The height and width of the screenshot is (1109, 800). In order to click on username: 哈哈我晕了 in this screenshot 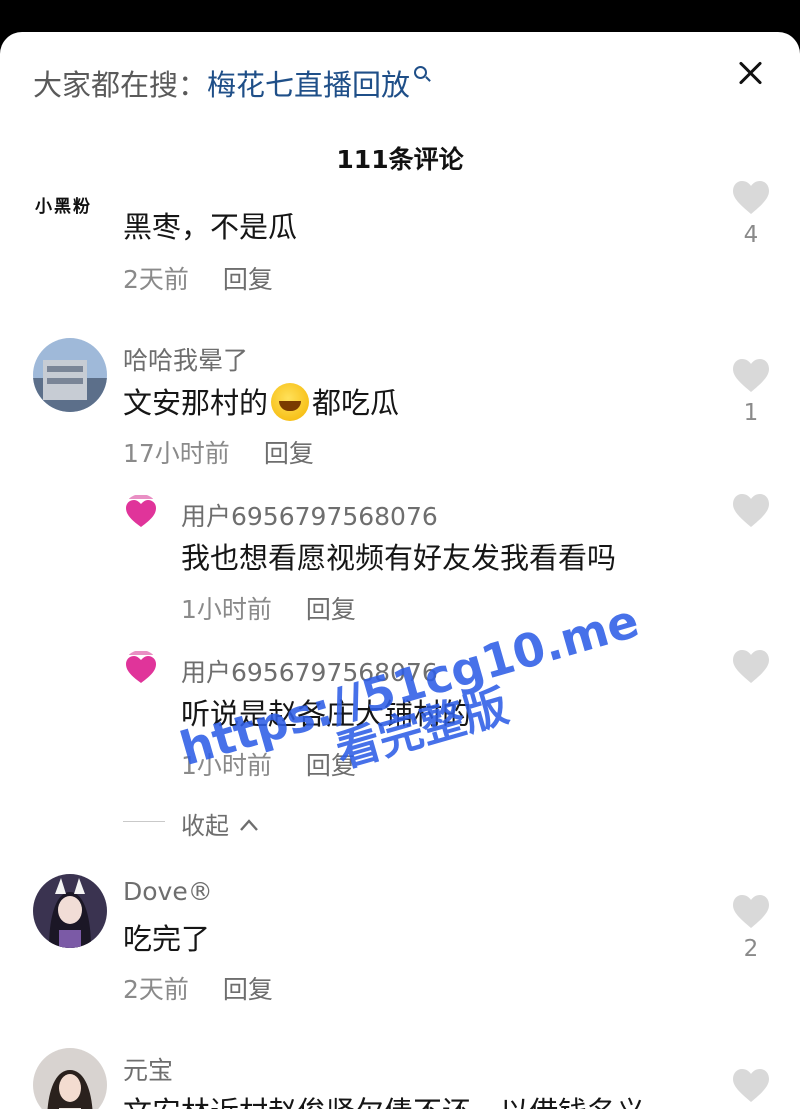, I will do `click(185, 359)`.